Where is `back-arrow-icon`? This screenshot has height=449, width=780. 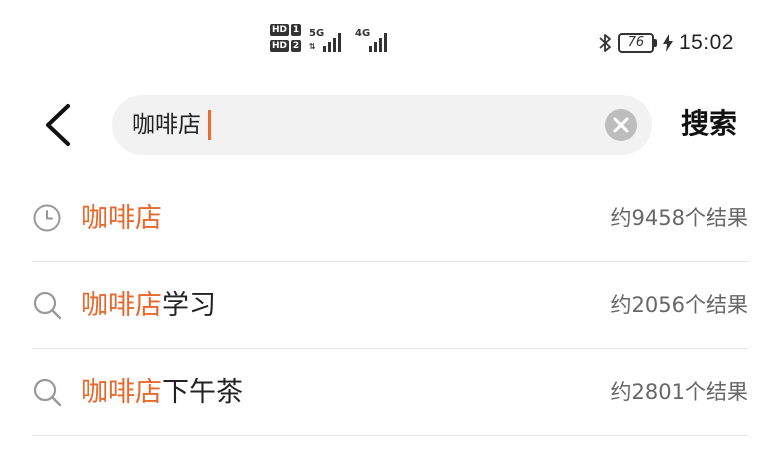
back-arrow-icon is located at coordinates (58, 125).